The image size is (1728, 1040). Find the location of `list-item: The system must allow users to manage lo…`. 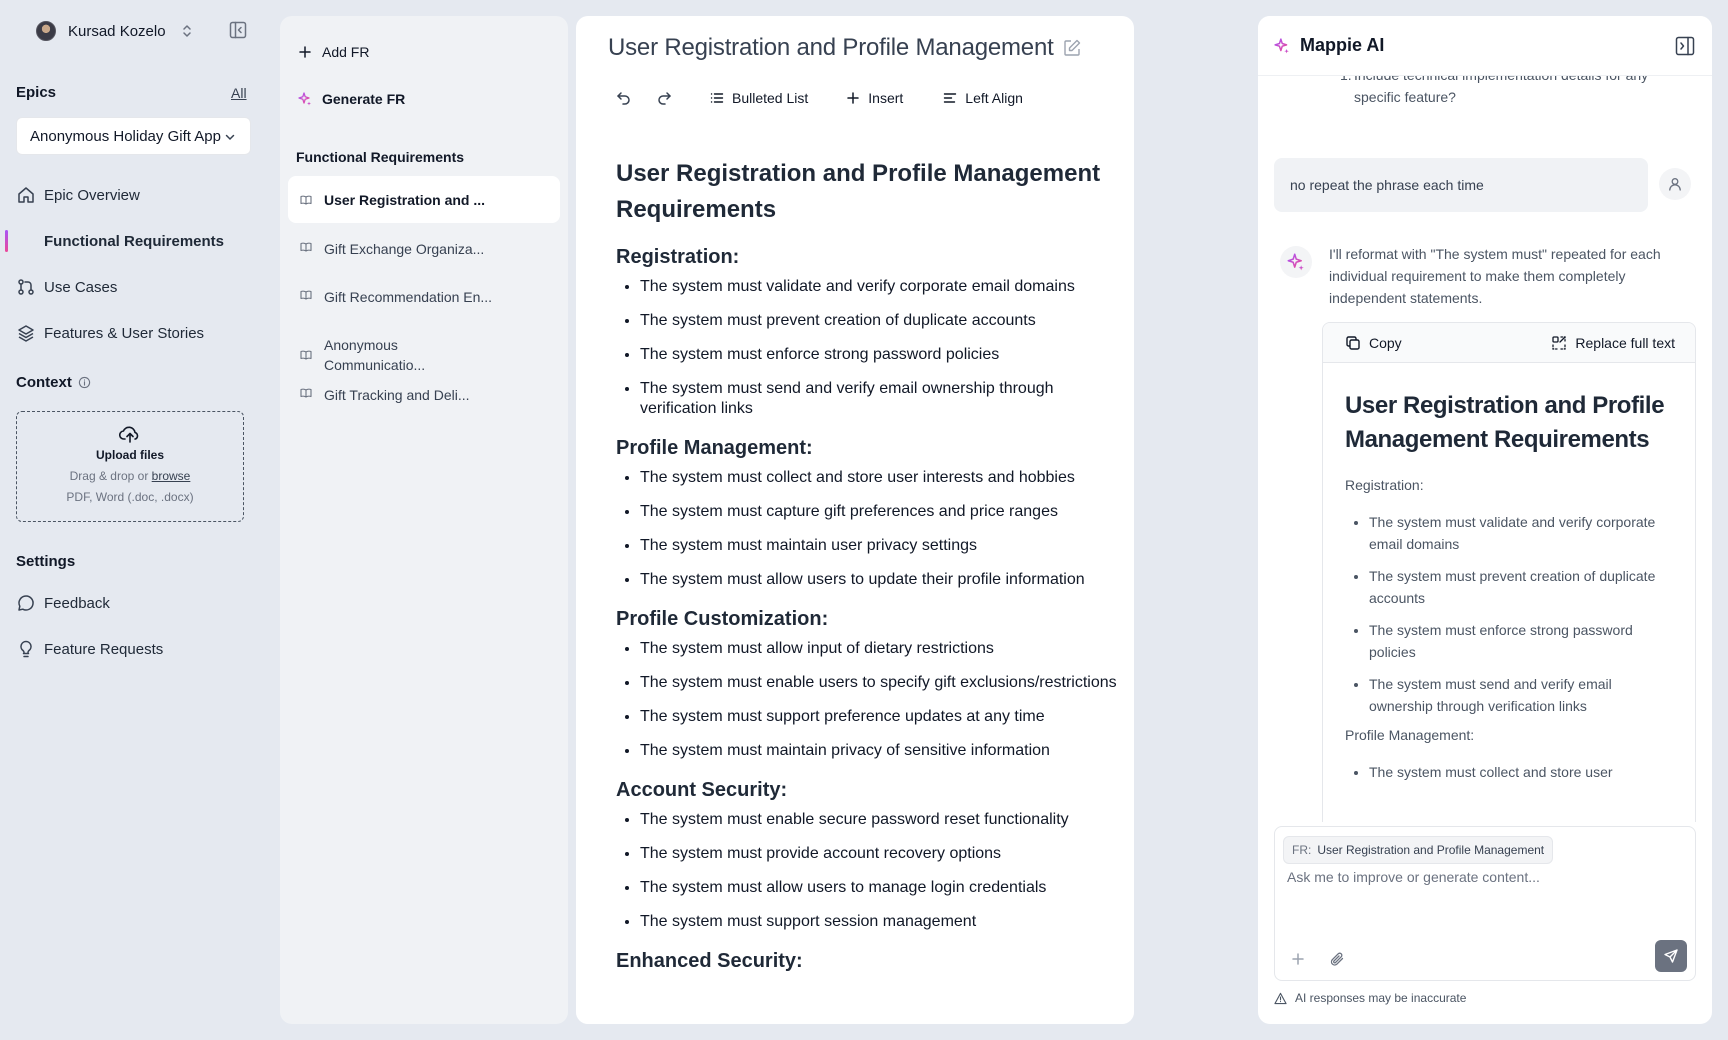

list-item: The system must allow users to manage lo… is located at coordinates (883, 888).